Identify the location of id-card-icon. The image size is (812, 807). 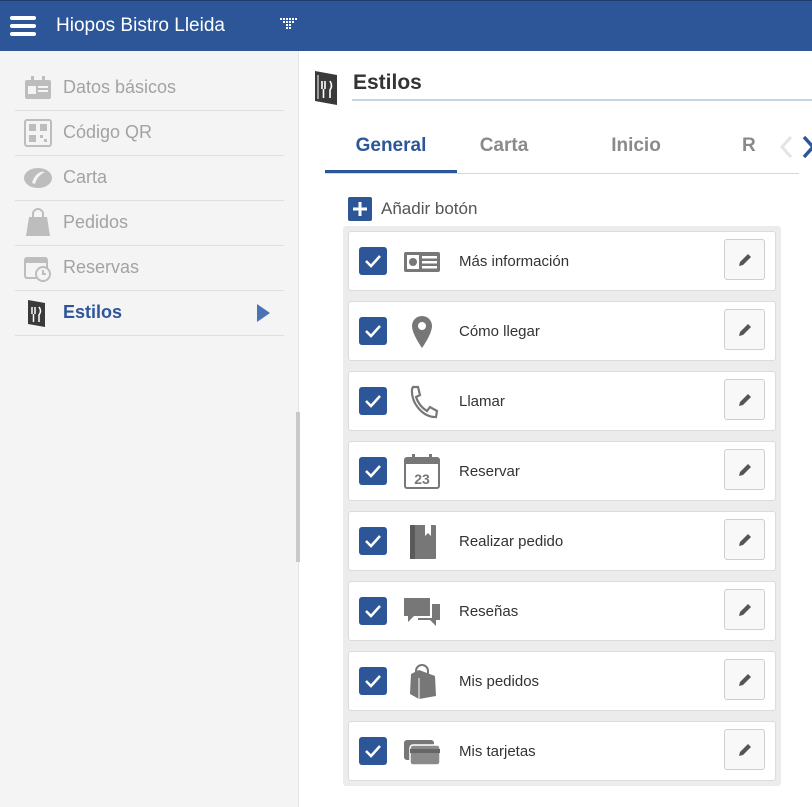
(38, 88).